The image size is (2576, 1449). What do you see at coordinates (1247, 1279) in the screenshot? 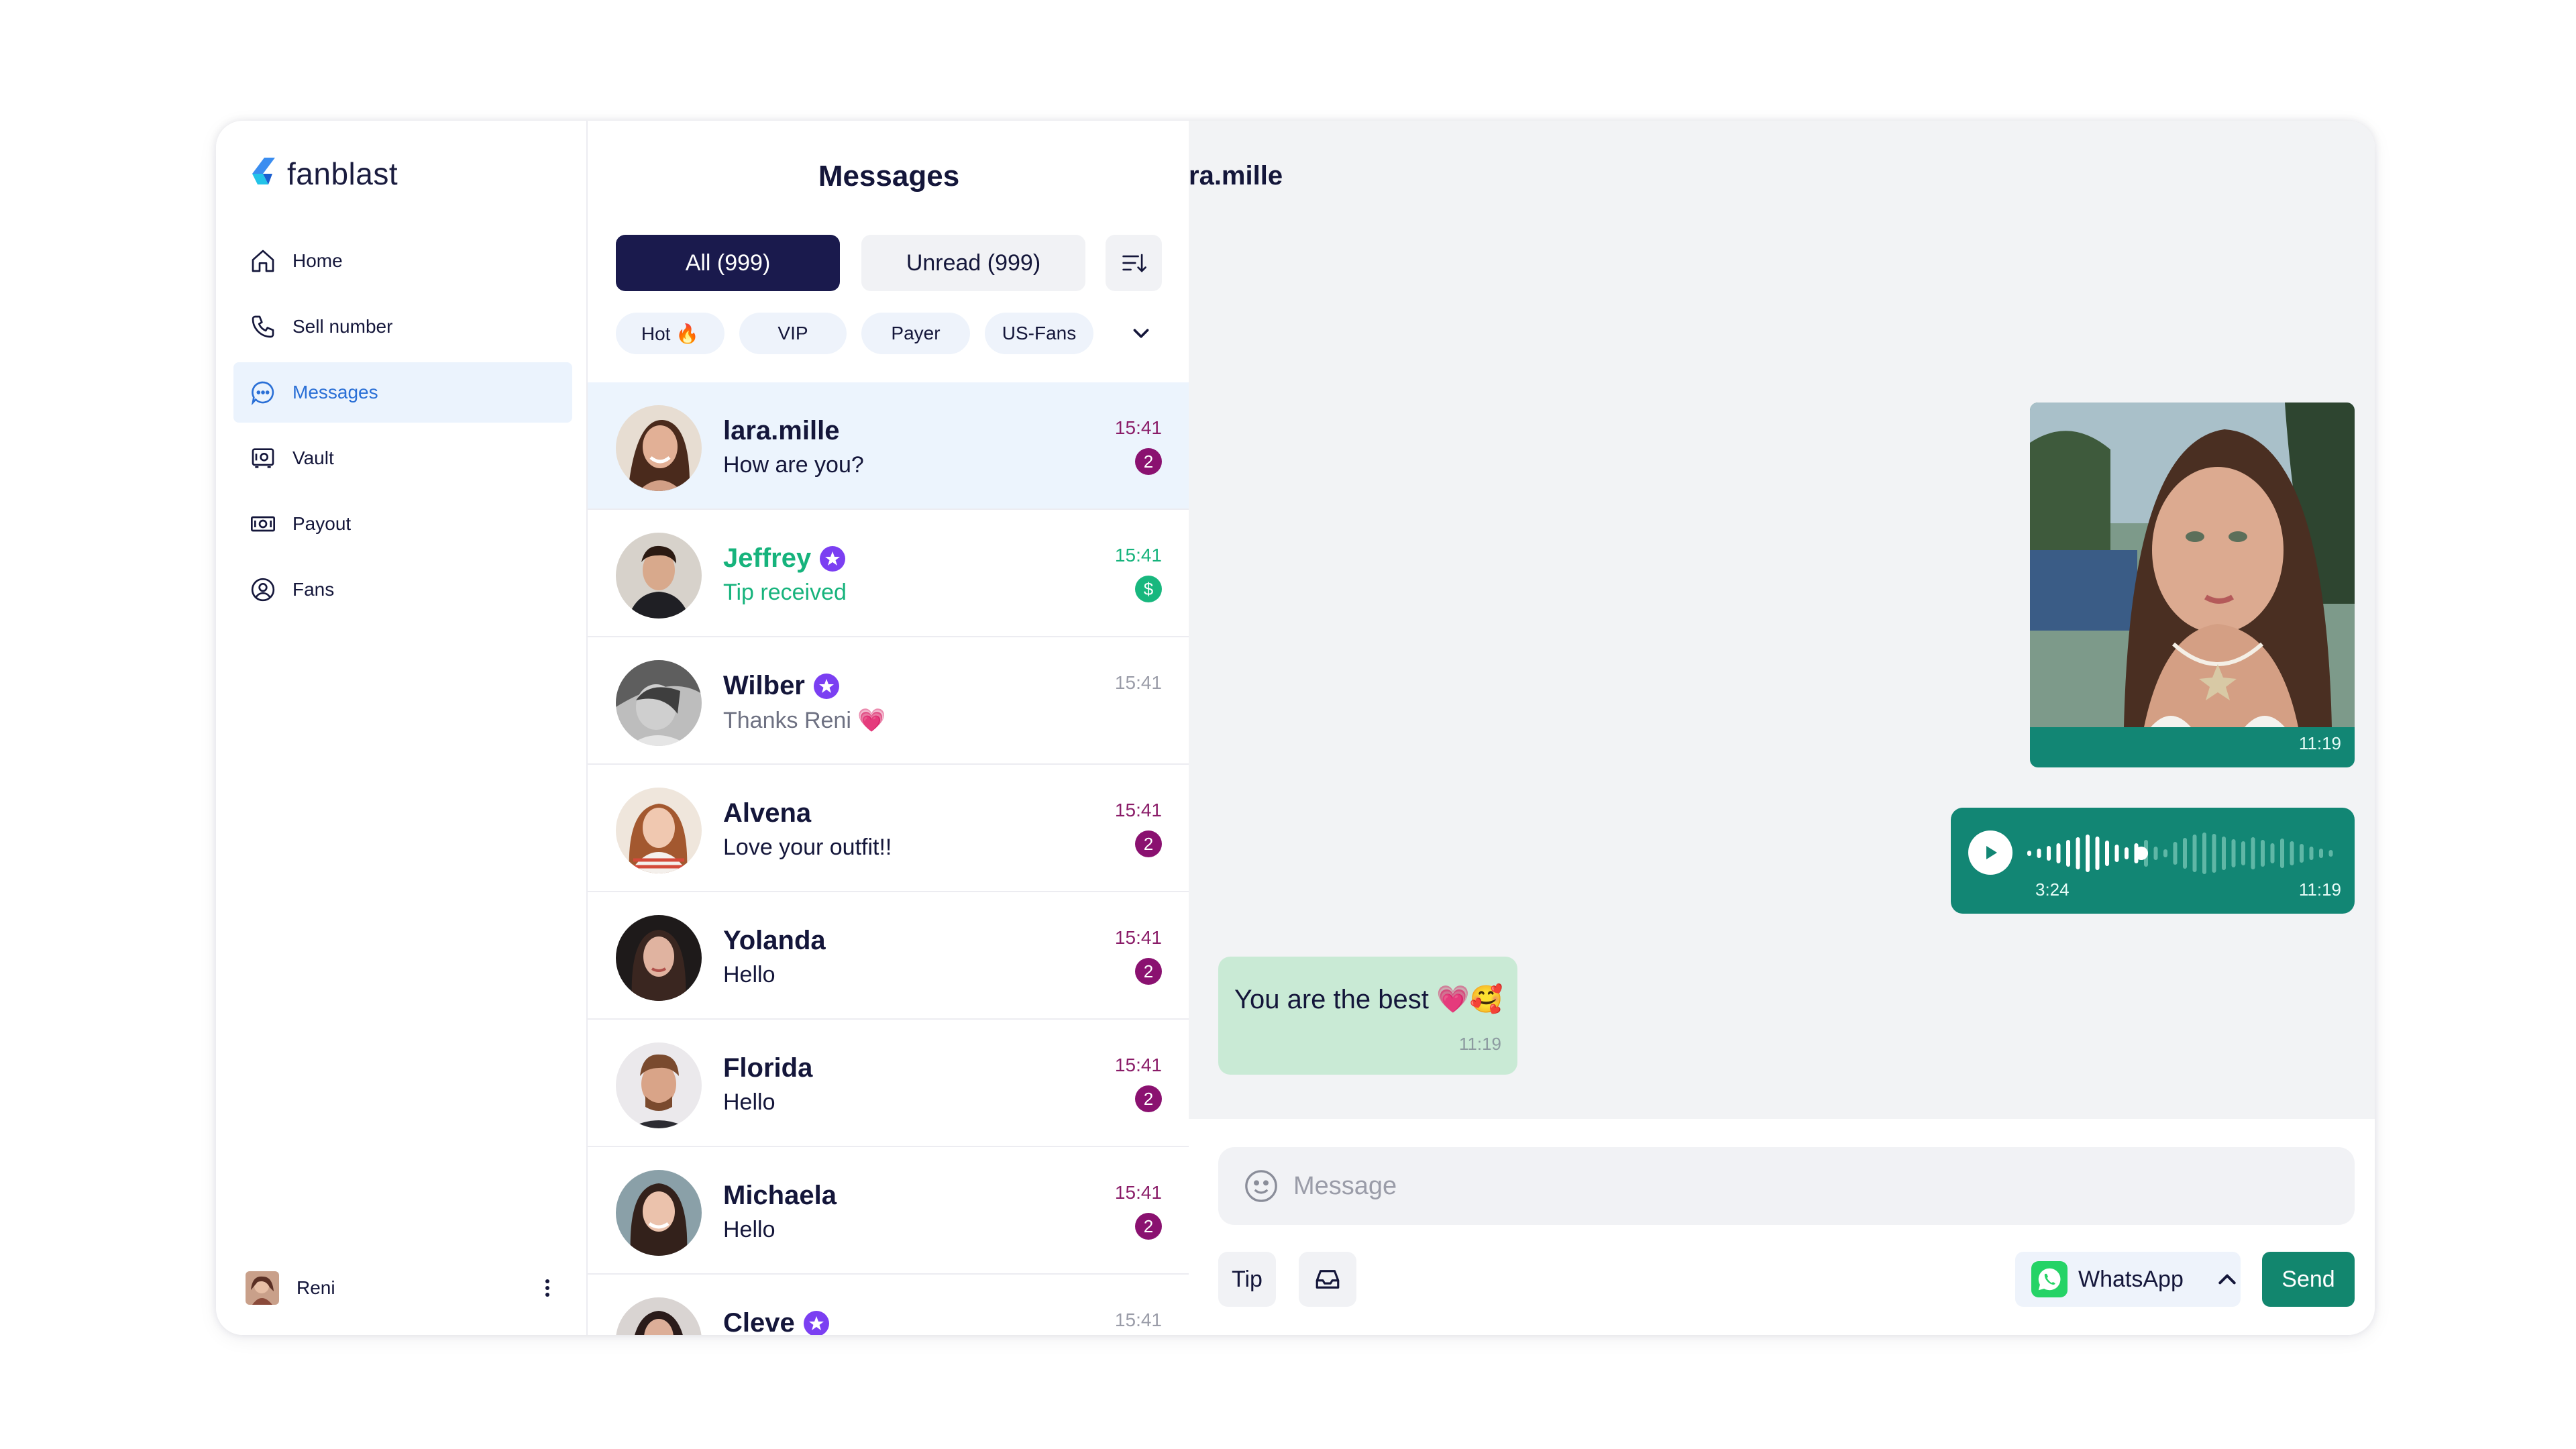
I see `tip-button: Tip` at bounding box center [1247, 1279].